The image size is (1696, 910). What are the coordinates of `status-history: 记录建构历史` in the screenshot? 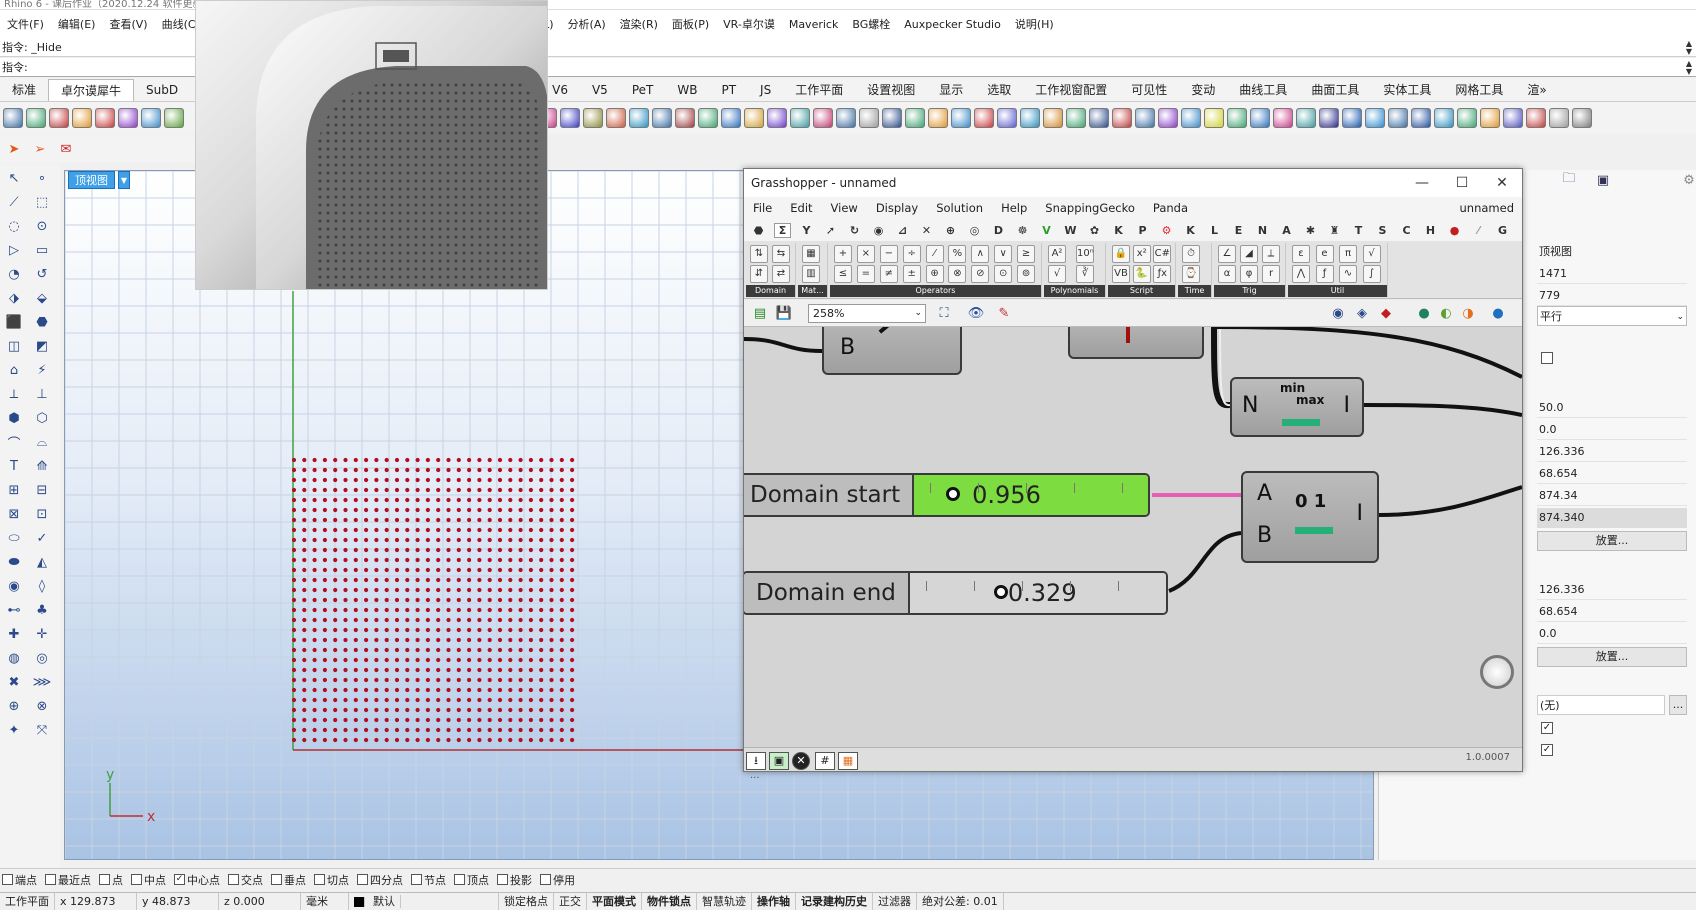 It's located at (834, 901).